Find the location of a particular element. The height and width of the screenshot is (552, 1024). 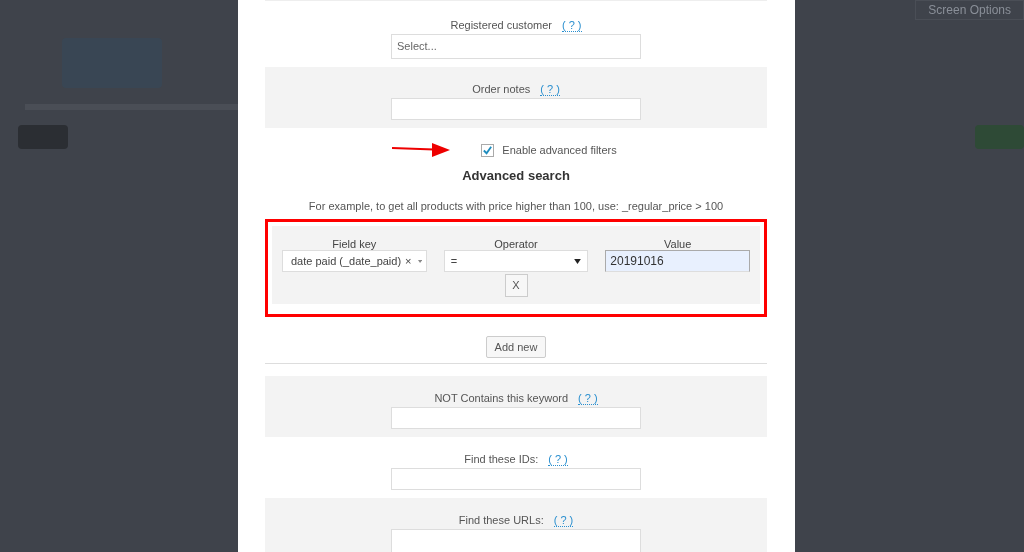

field-label: Registered customer is located at coordinates (501, 25).